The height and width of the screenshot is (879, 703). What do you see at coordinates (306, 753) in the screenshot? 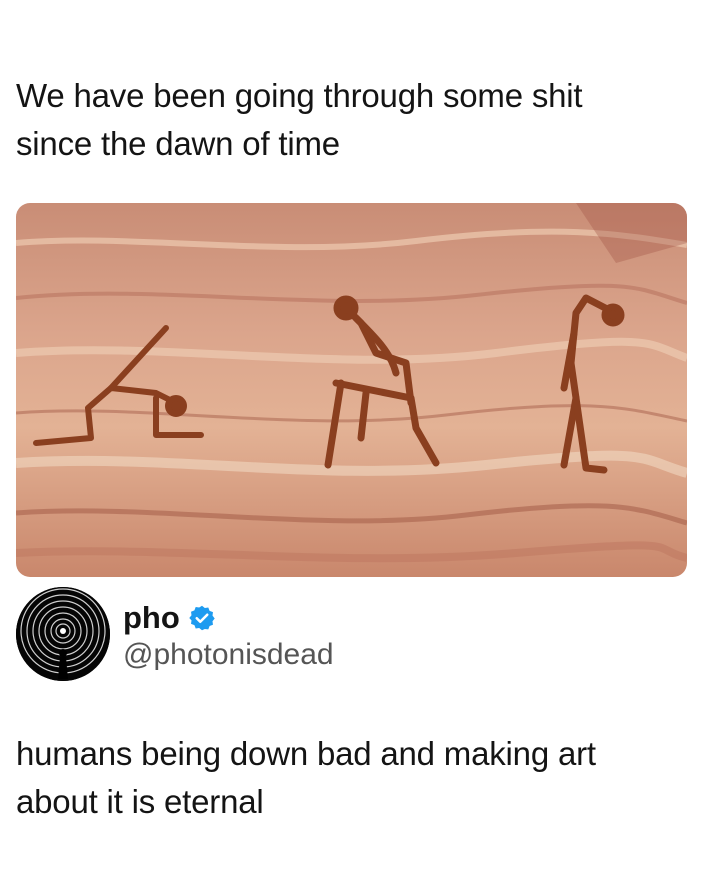
I see `post-text-line-1: humans being down bad and making art` at bounding box center [306, 753].